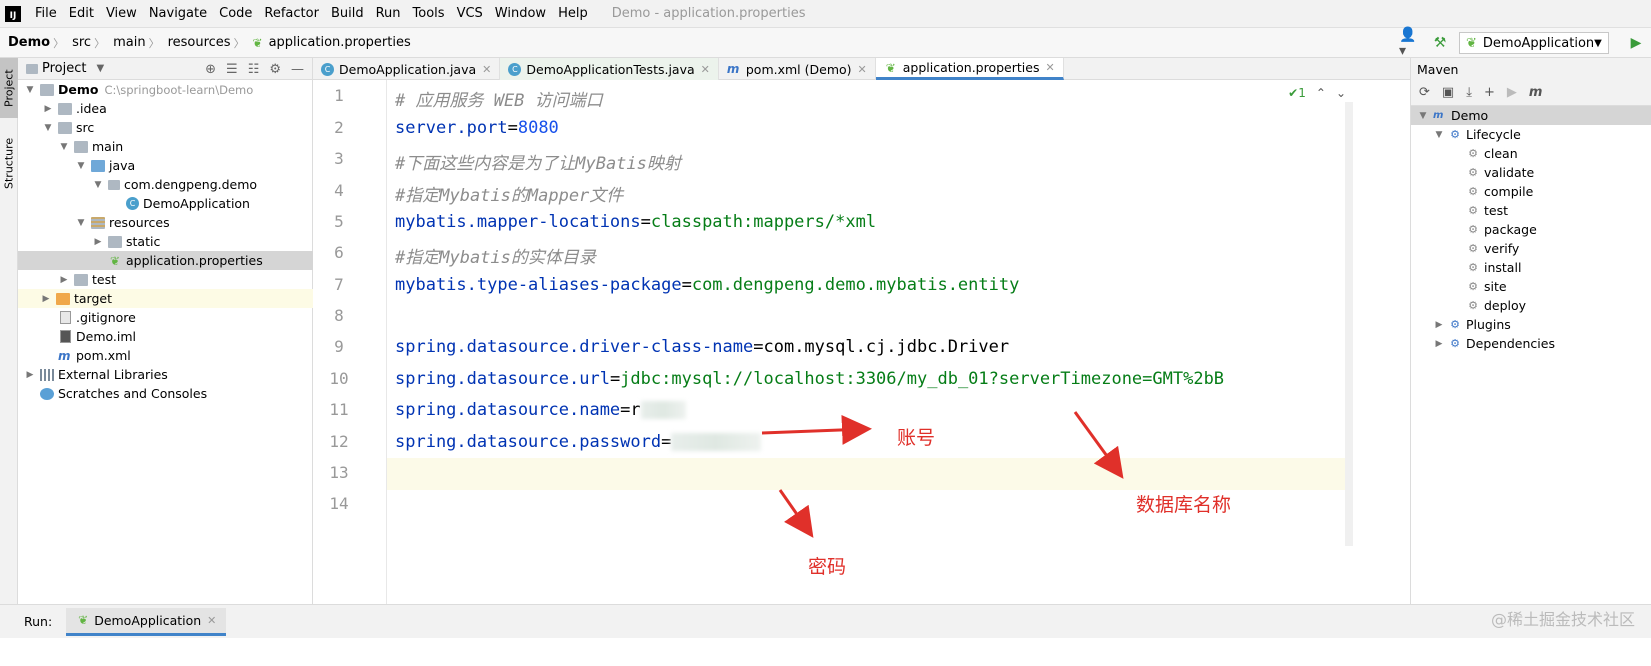 This screenshot has width=1651, height=666. I want to click on bottom-strip, so click(825, 652).